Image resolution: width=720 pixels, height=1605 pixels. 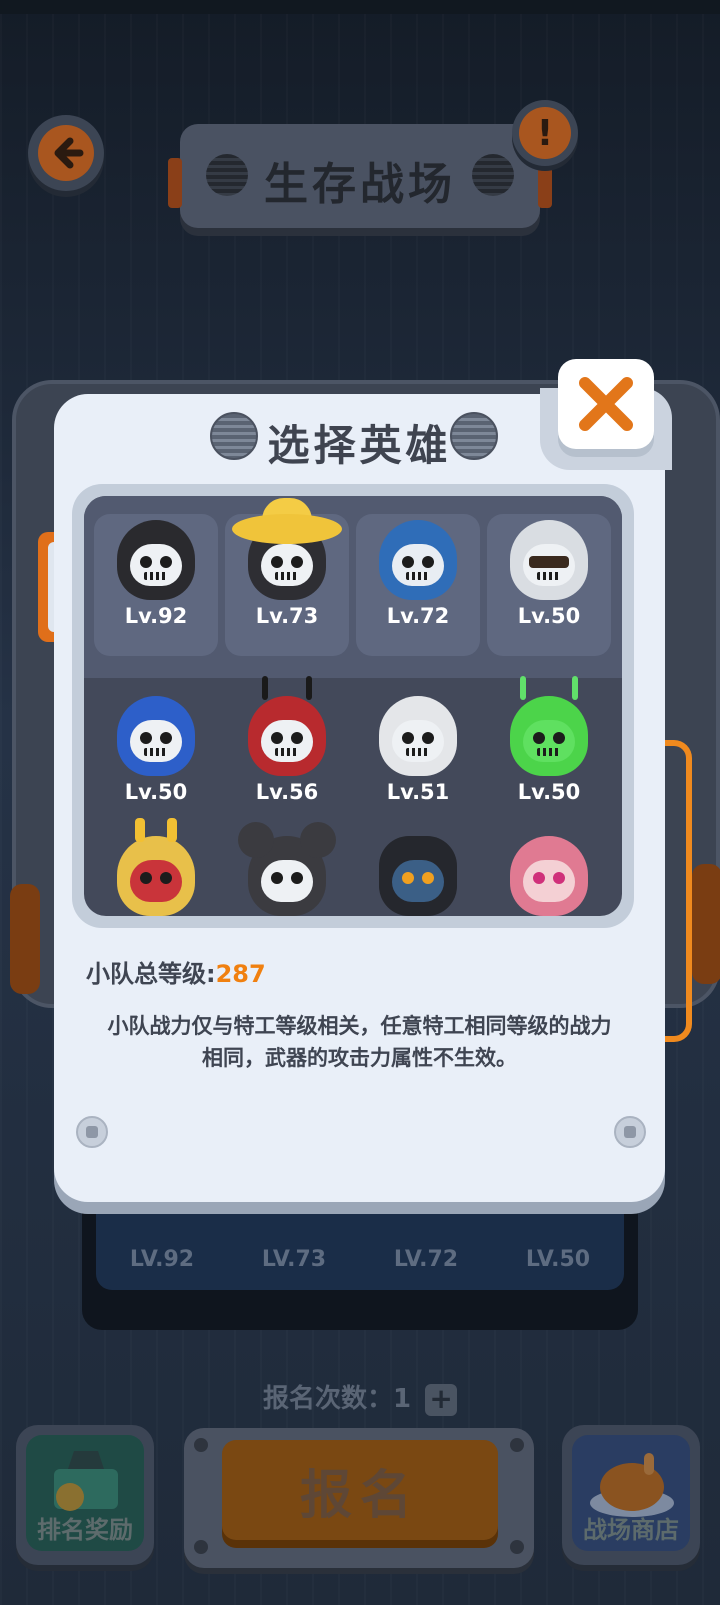 I want to click on back-arrow-icon, so click(x=66, y=153).